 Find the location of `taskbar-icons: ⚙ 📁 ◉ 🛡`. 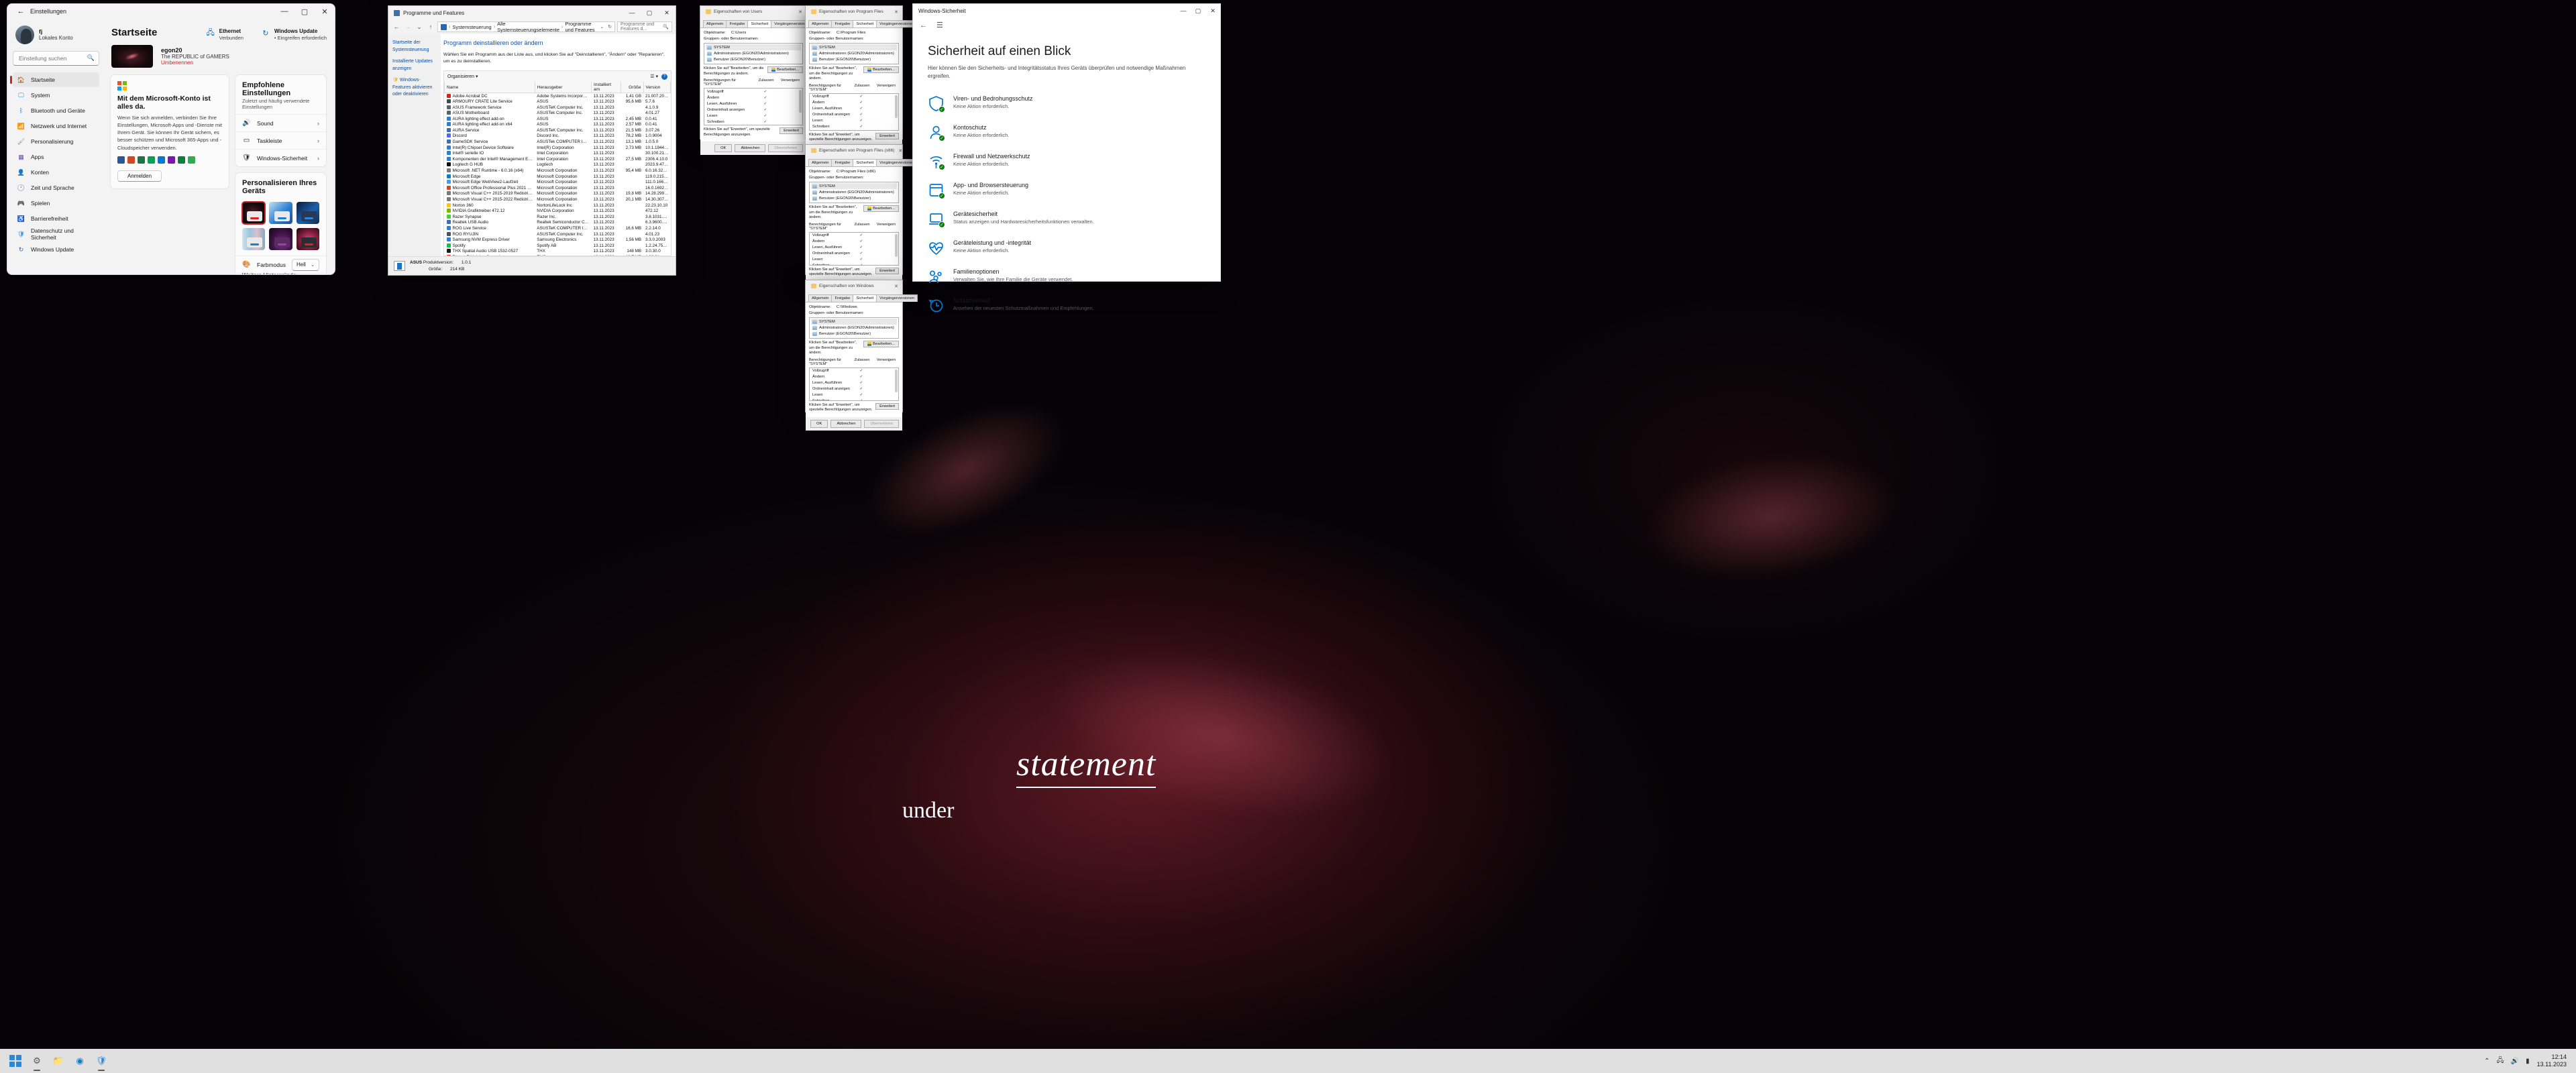

taskbar-icons: ⚙ 📁 ◉ 🛡 is located at coordinates (54, 1061).